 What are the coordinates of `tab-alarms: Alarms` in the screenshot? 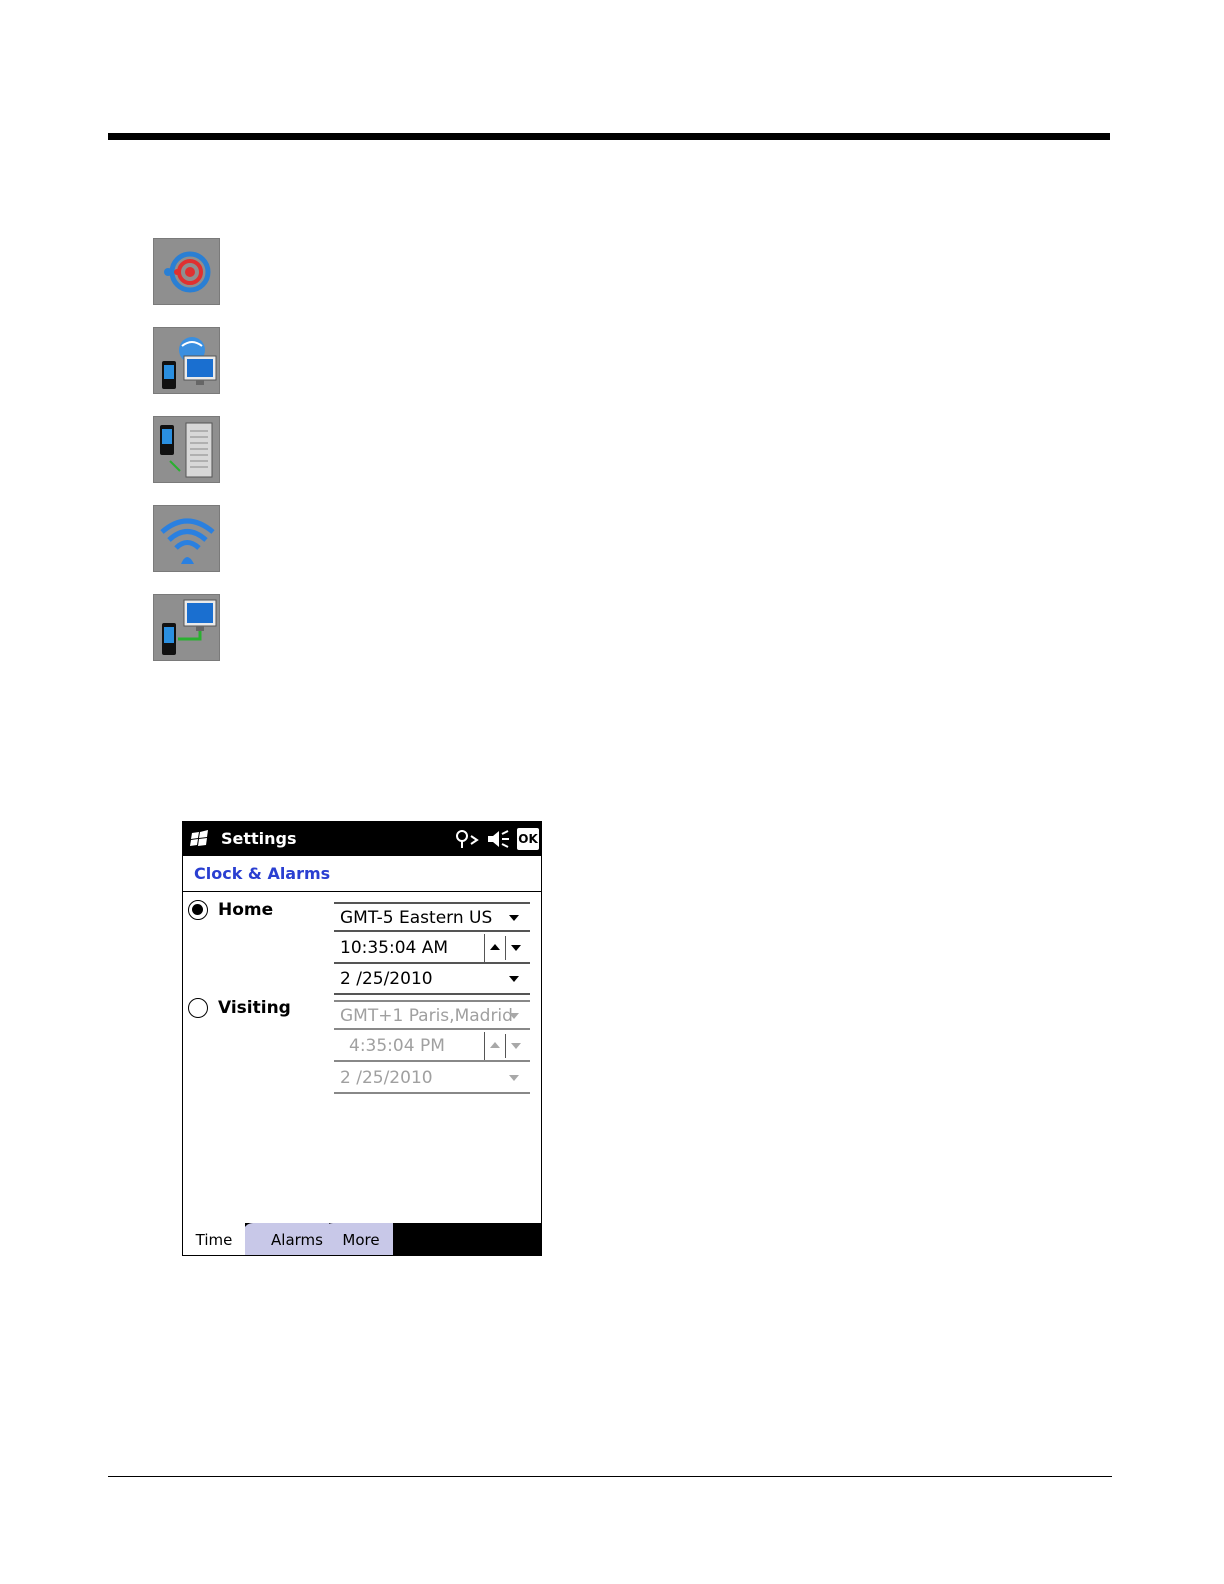 It's located at (286, 1239).